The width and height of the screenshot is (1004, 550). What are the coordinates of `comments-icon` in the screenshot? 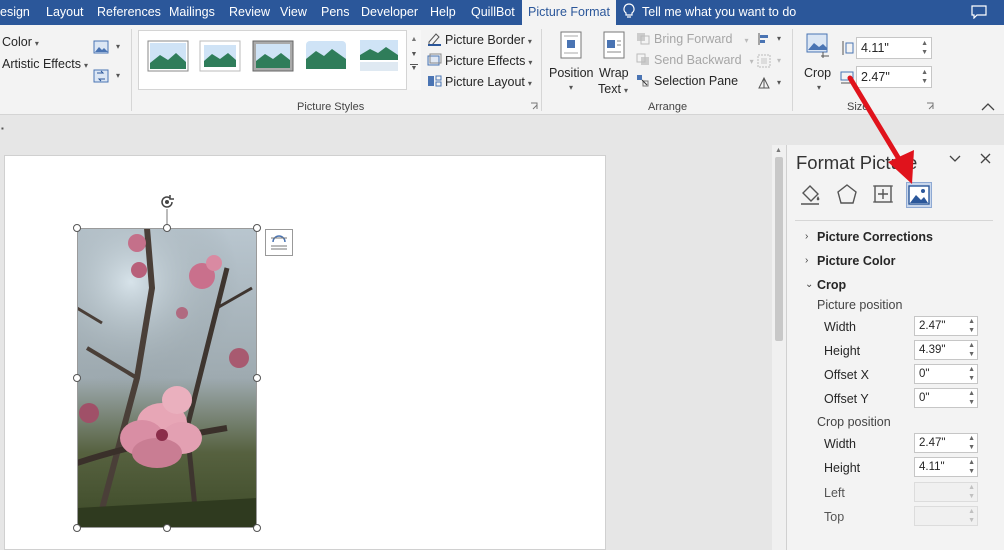 It's located at (979, 12).